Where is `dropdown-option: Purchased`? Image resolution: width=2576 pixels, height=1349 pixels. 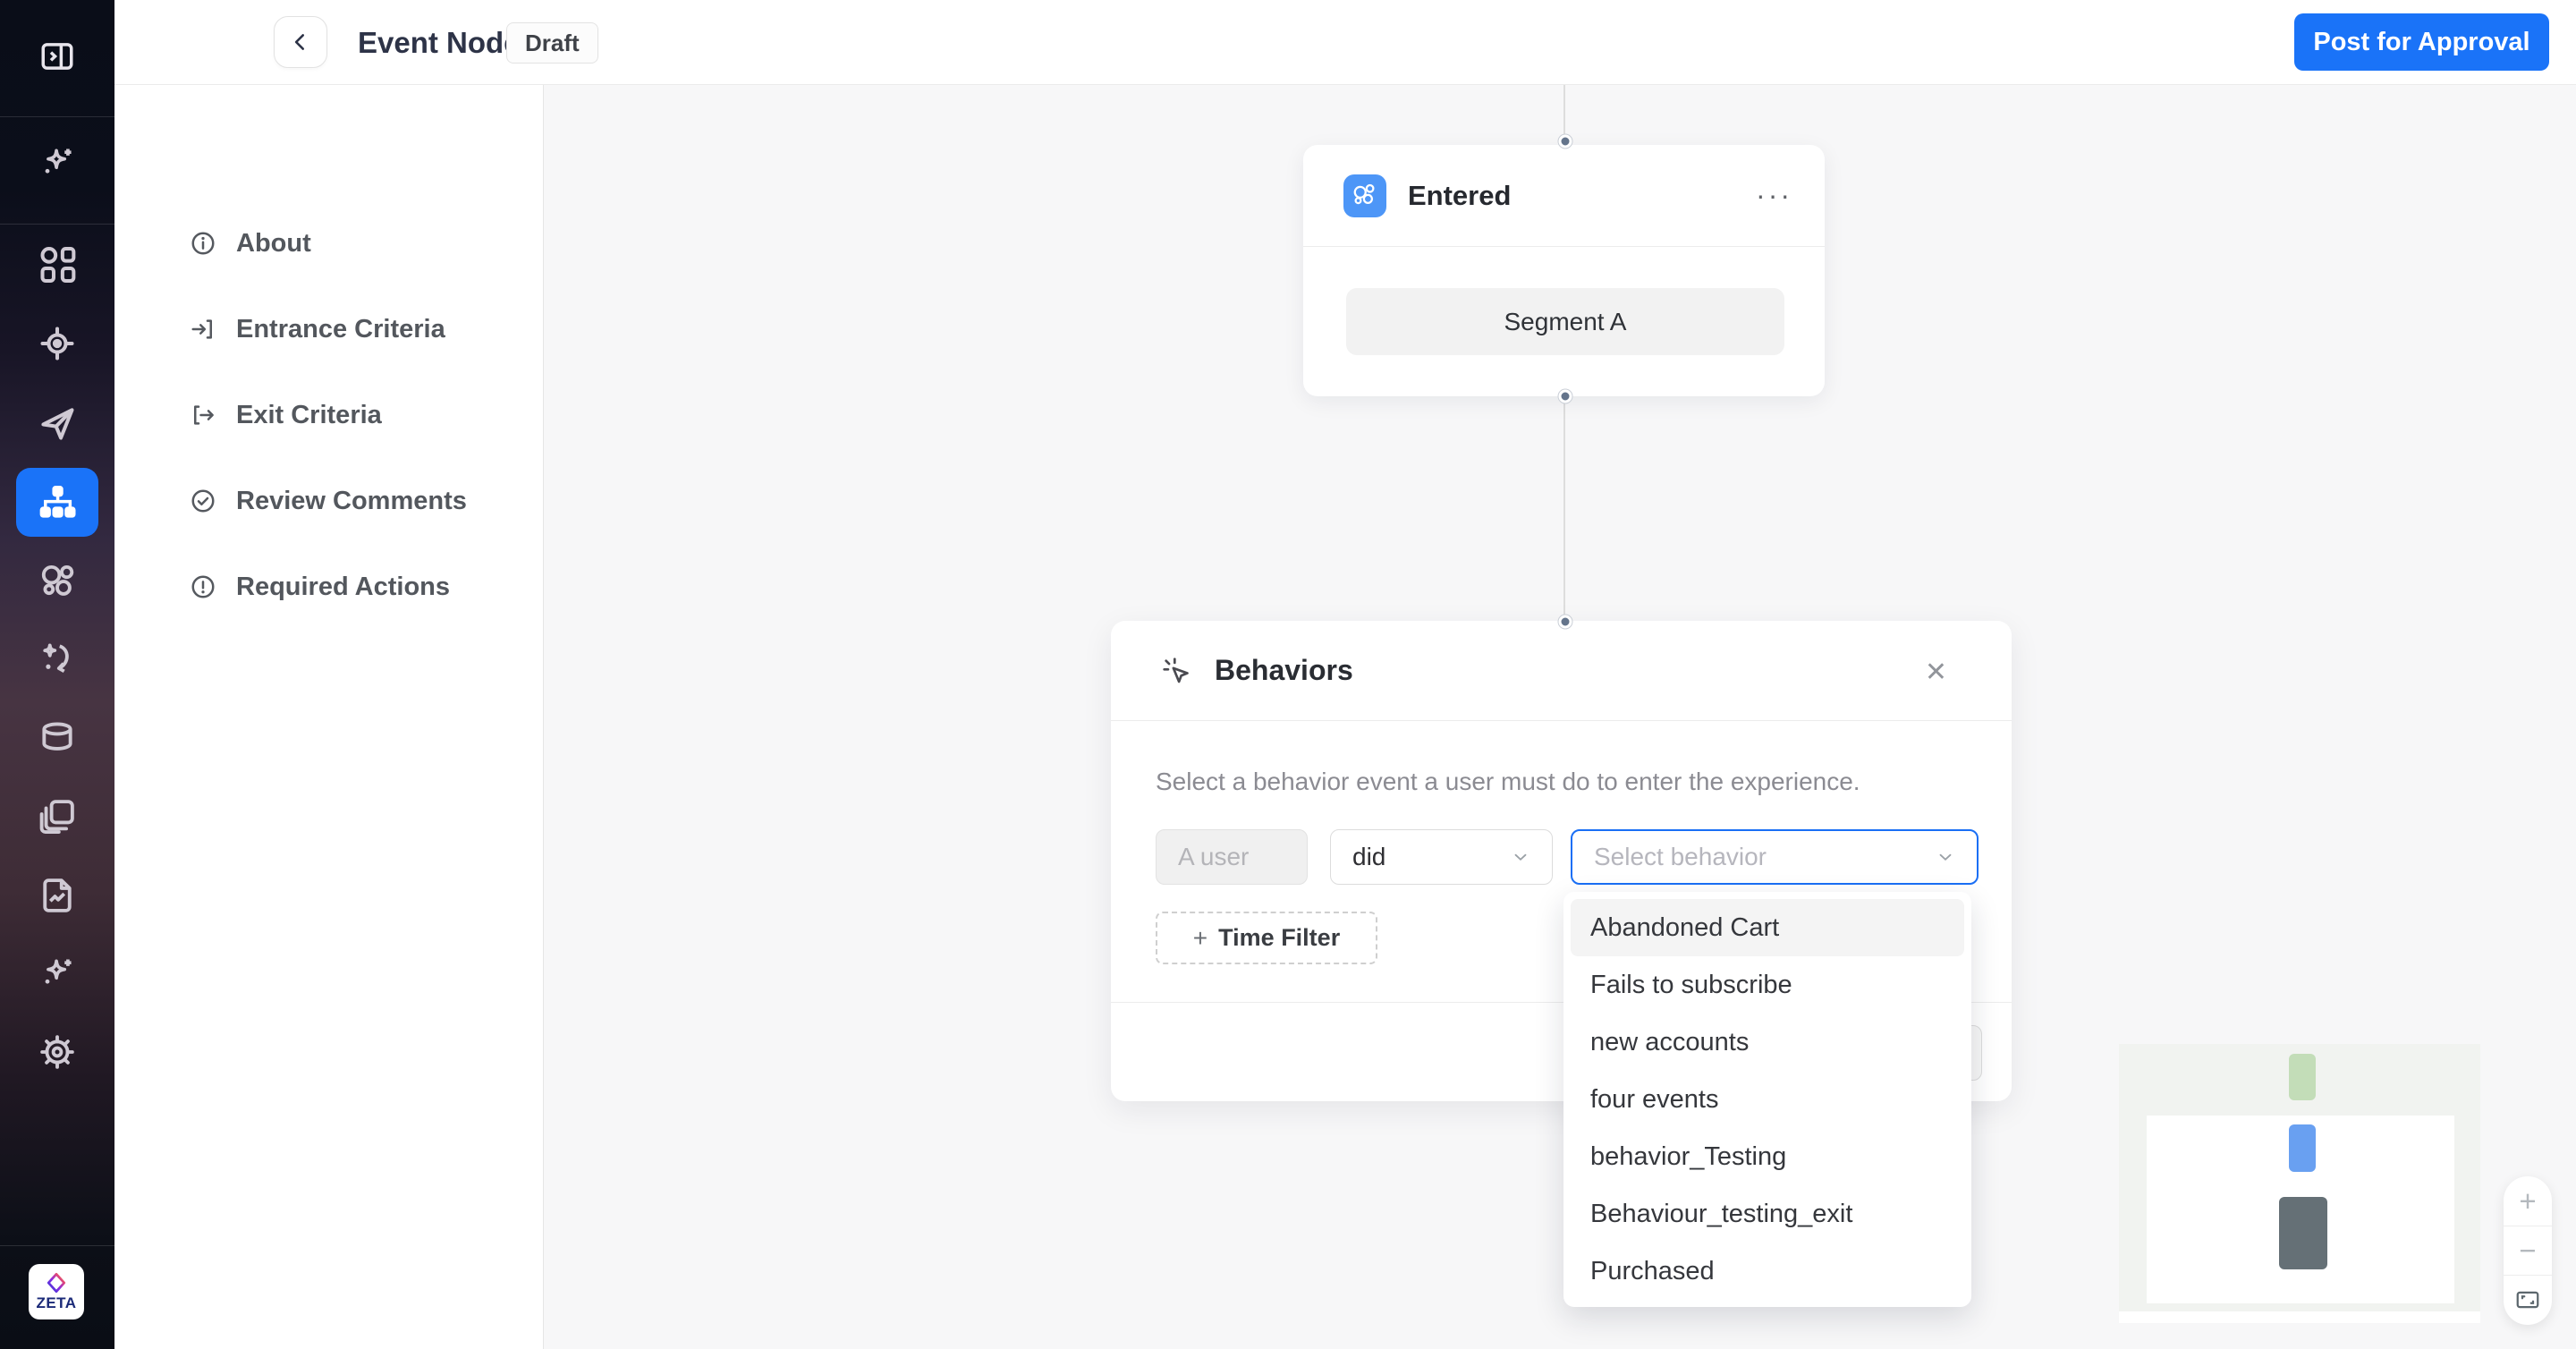 dropdown-option: Purchased is located at coordinates (1767, 1271).